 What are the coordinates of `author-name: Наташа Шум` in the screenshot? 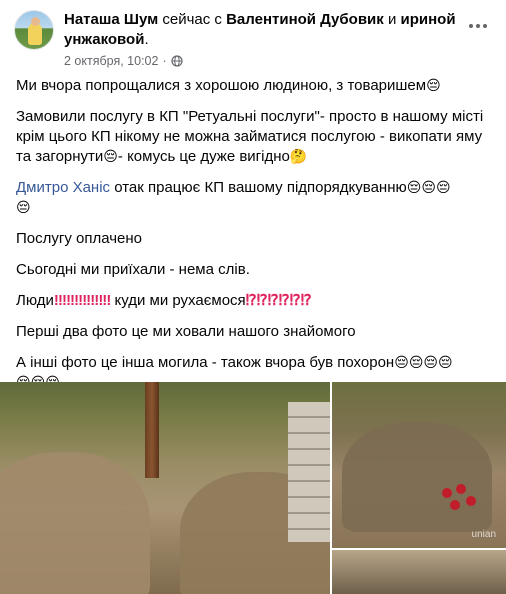 It's located at (111, 19).